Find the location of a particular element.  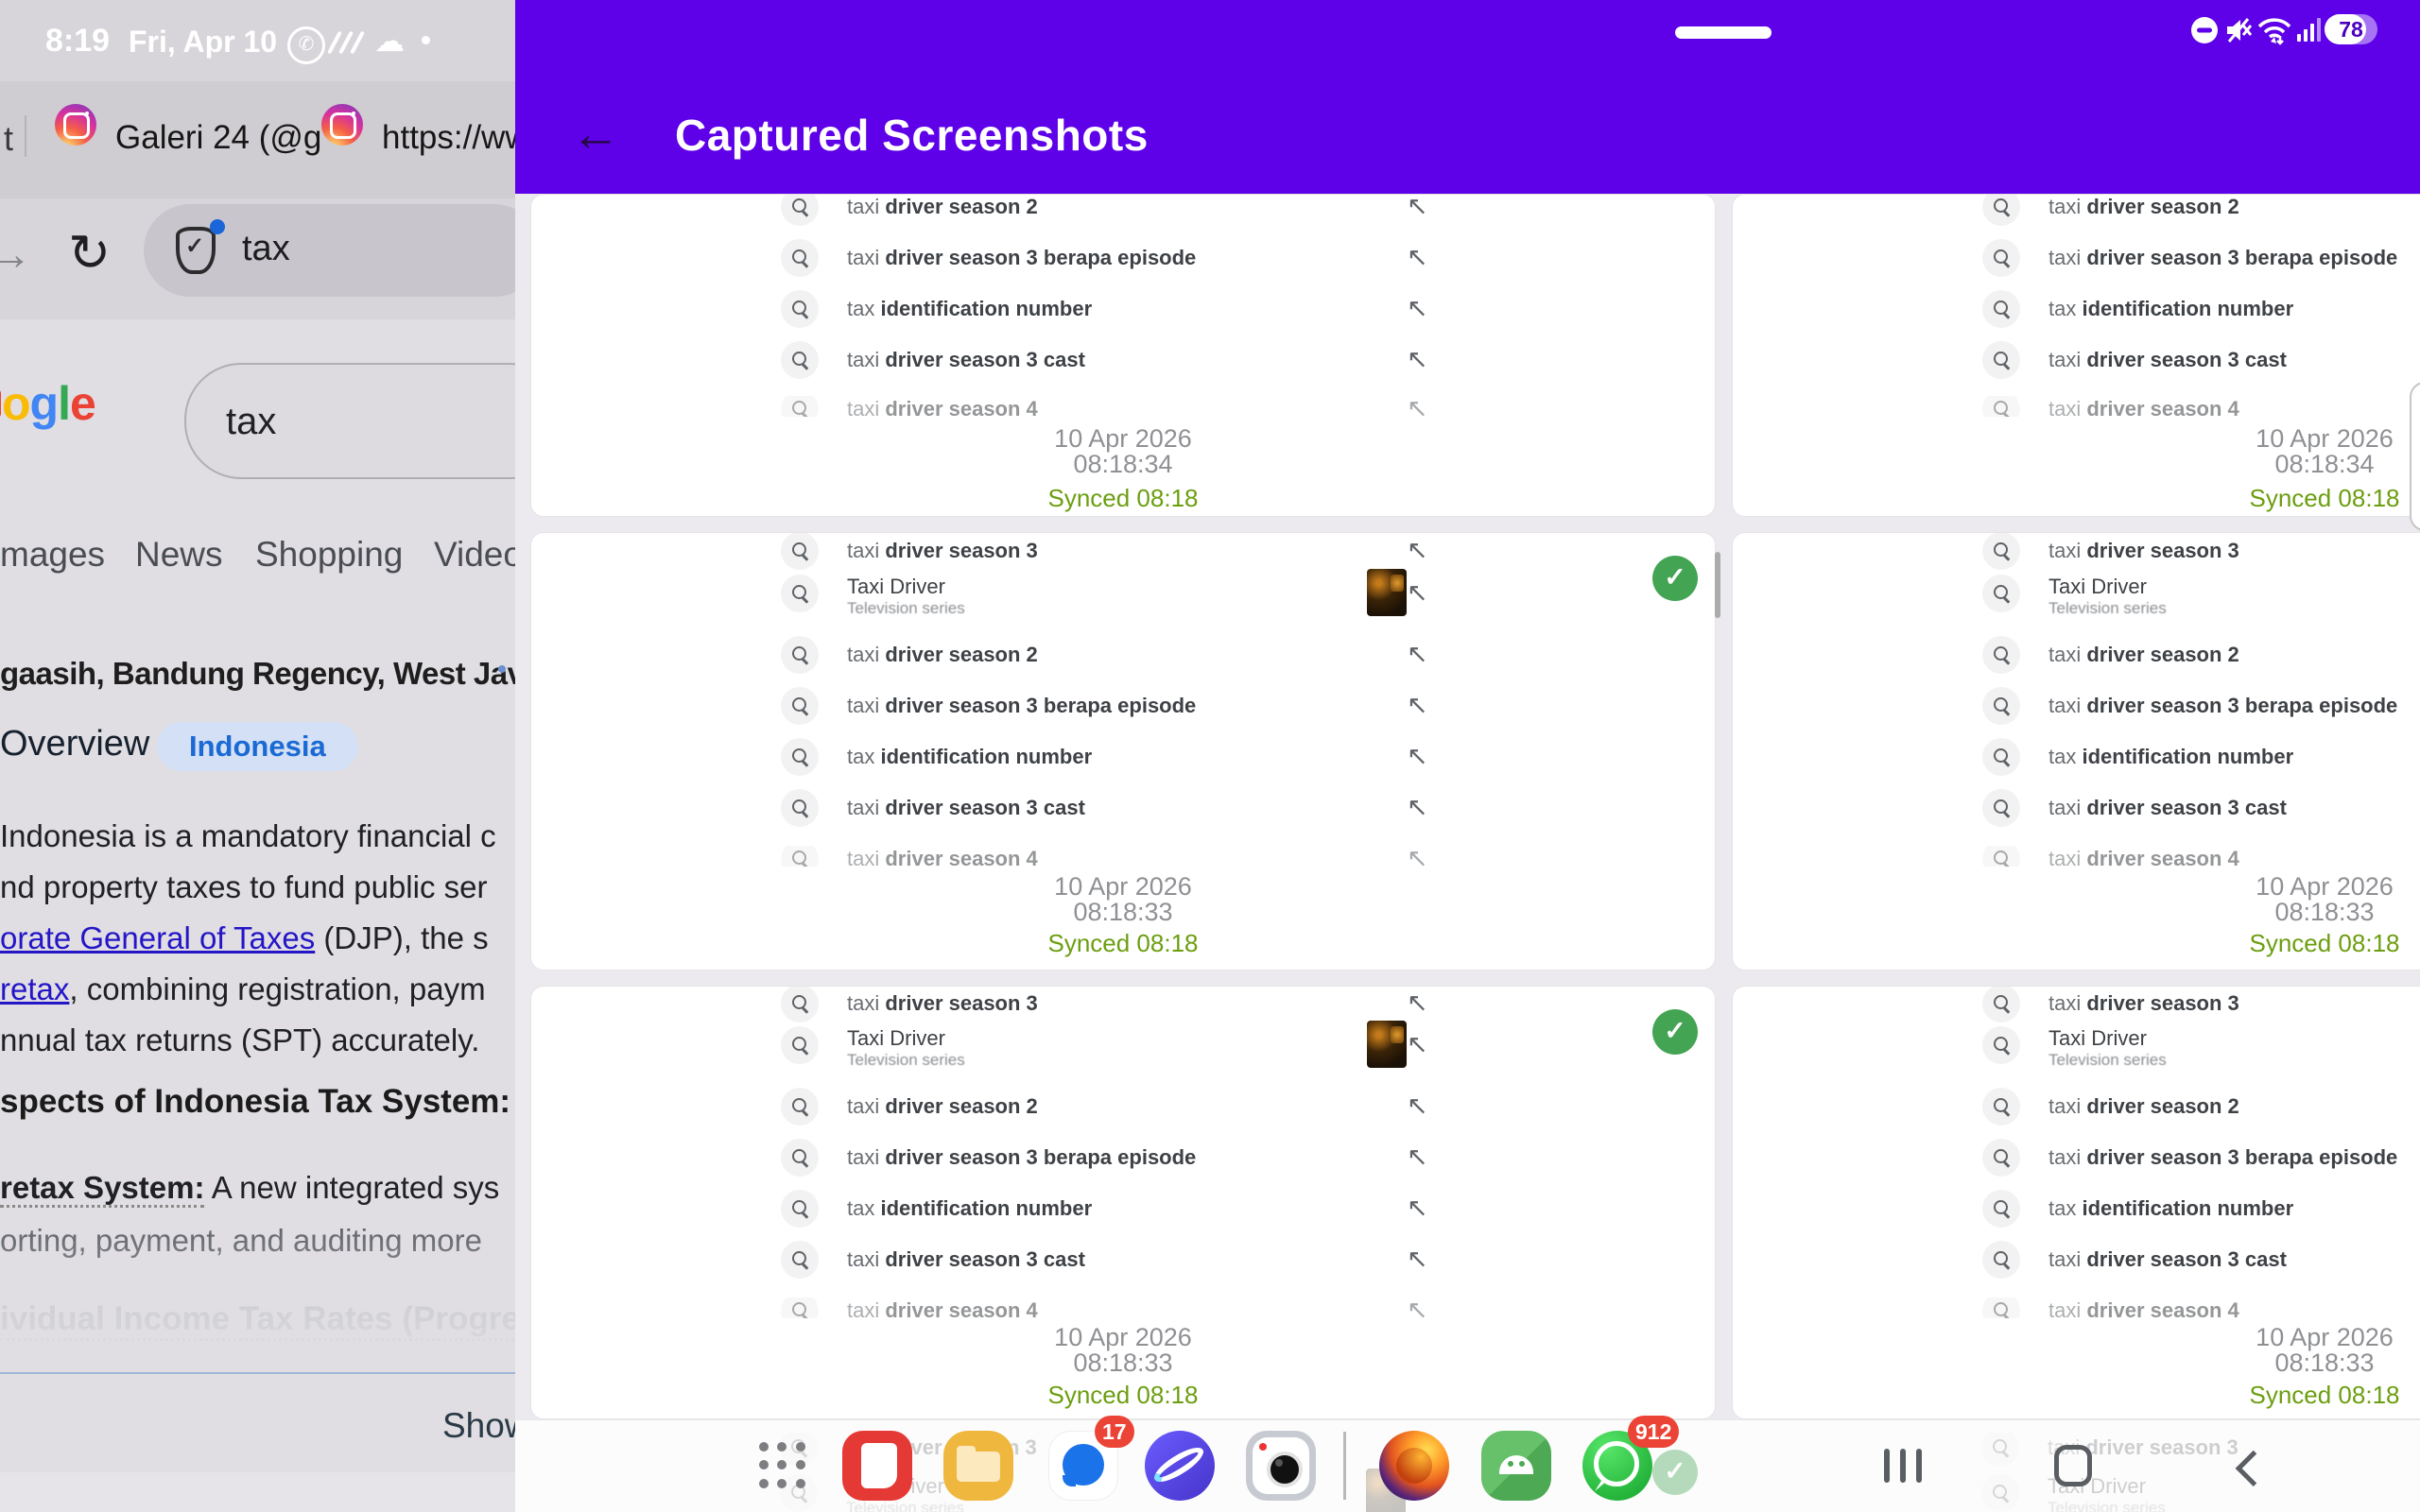

tab-images: mages is located at coordinates (52, 555).